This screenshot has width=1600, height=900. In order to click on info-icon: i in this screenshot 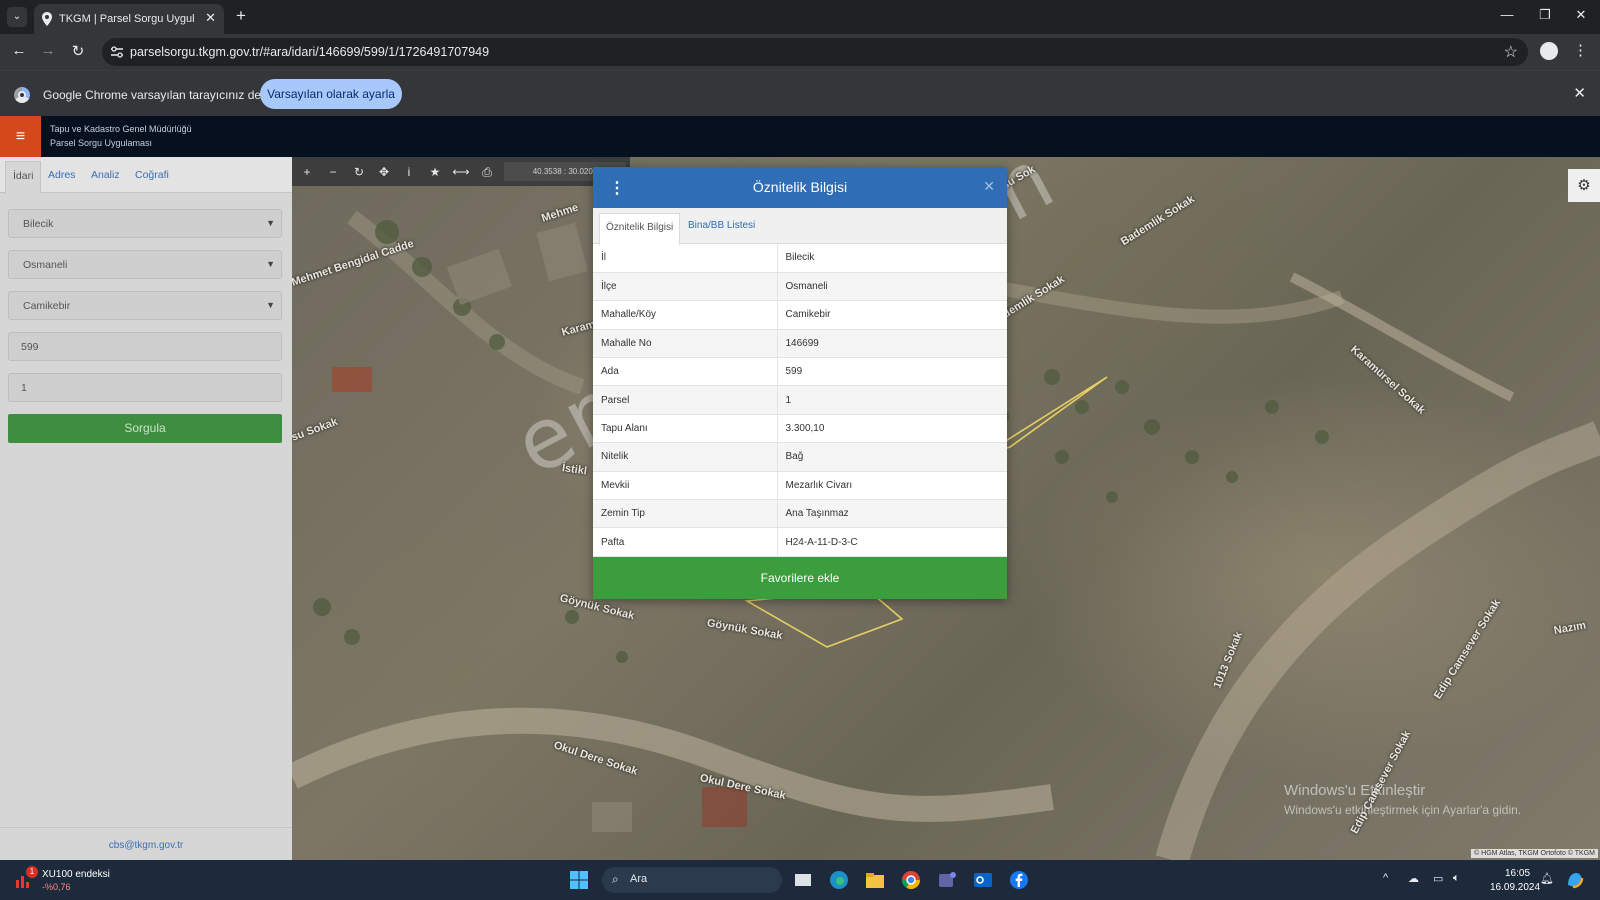, I will do `click(409, 172)`.